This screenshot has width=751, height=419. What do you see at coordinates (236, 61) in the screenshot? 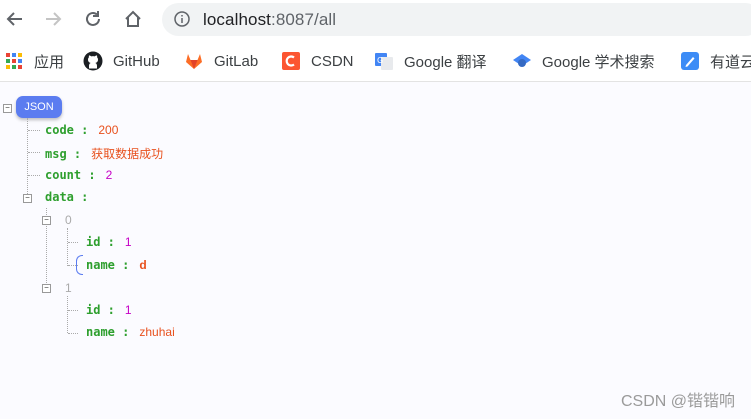
I see `bookmark-label: GitLab` at bounding box center [236, 61].